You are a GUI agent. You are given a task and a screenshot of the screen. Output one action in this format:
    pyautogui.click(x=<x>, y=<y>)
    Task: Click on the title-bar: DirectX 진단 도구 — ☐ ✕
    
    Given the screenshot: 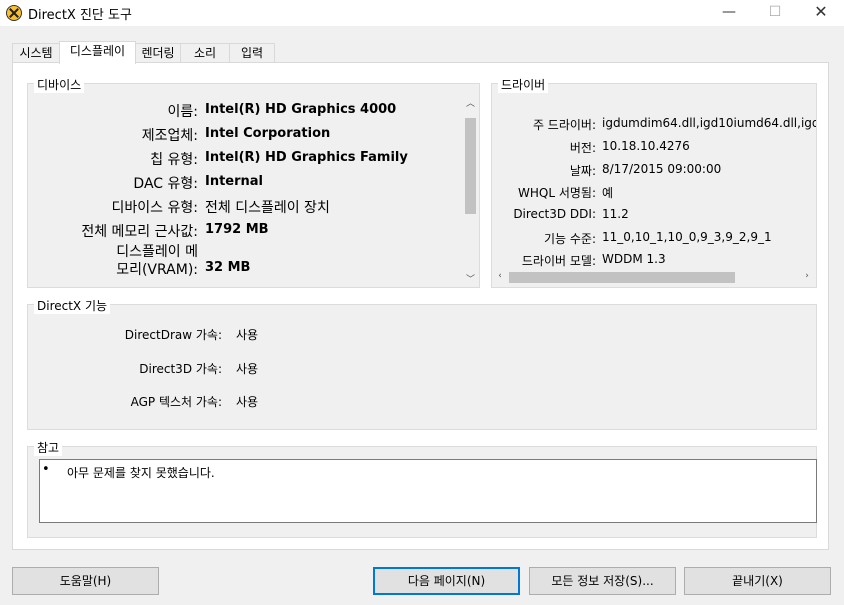 What is the action you would take?
    pyautogui.click(x=422, y=13)
    